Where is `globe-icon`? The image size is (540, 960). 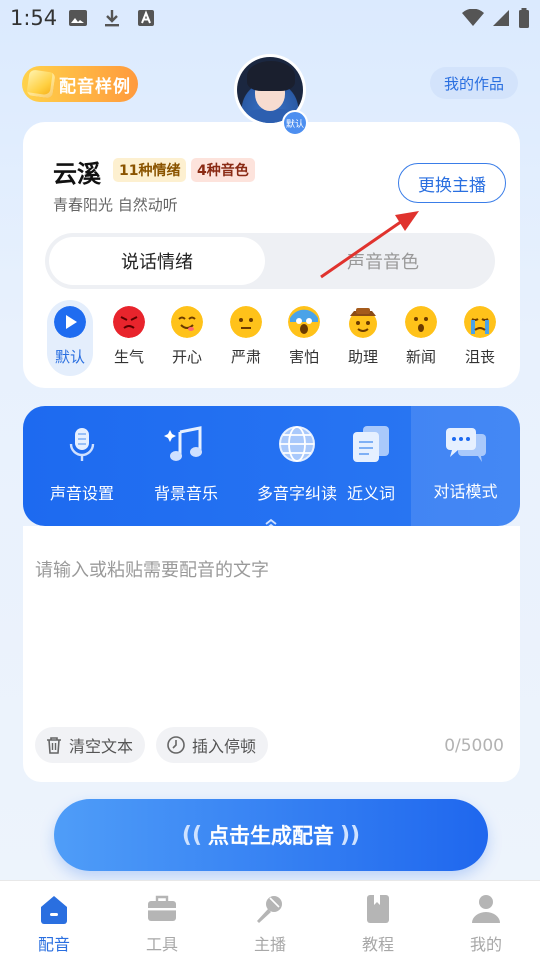 globe-icon is located at coordinates (297, 444).